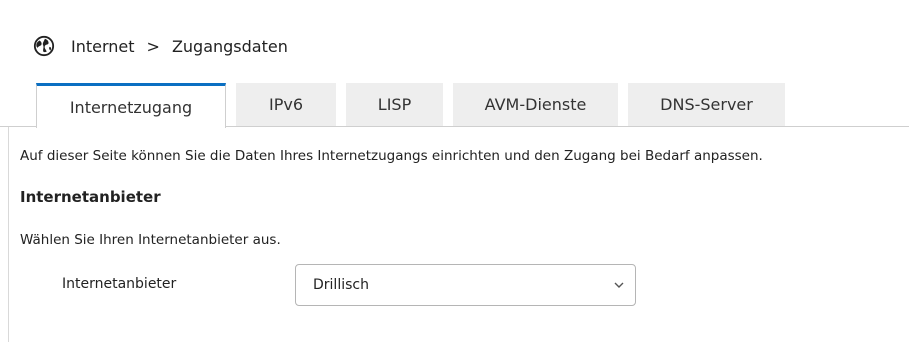 This screenshot has width=909, height=342. Describe the element at coordinates (229, 46) in the screenshot. I see `breadcrumb-current: Zugangsdaten` at that location.